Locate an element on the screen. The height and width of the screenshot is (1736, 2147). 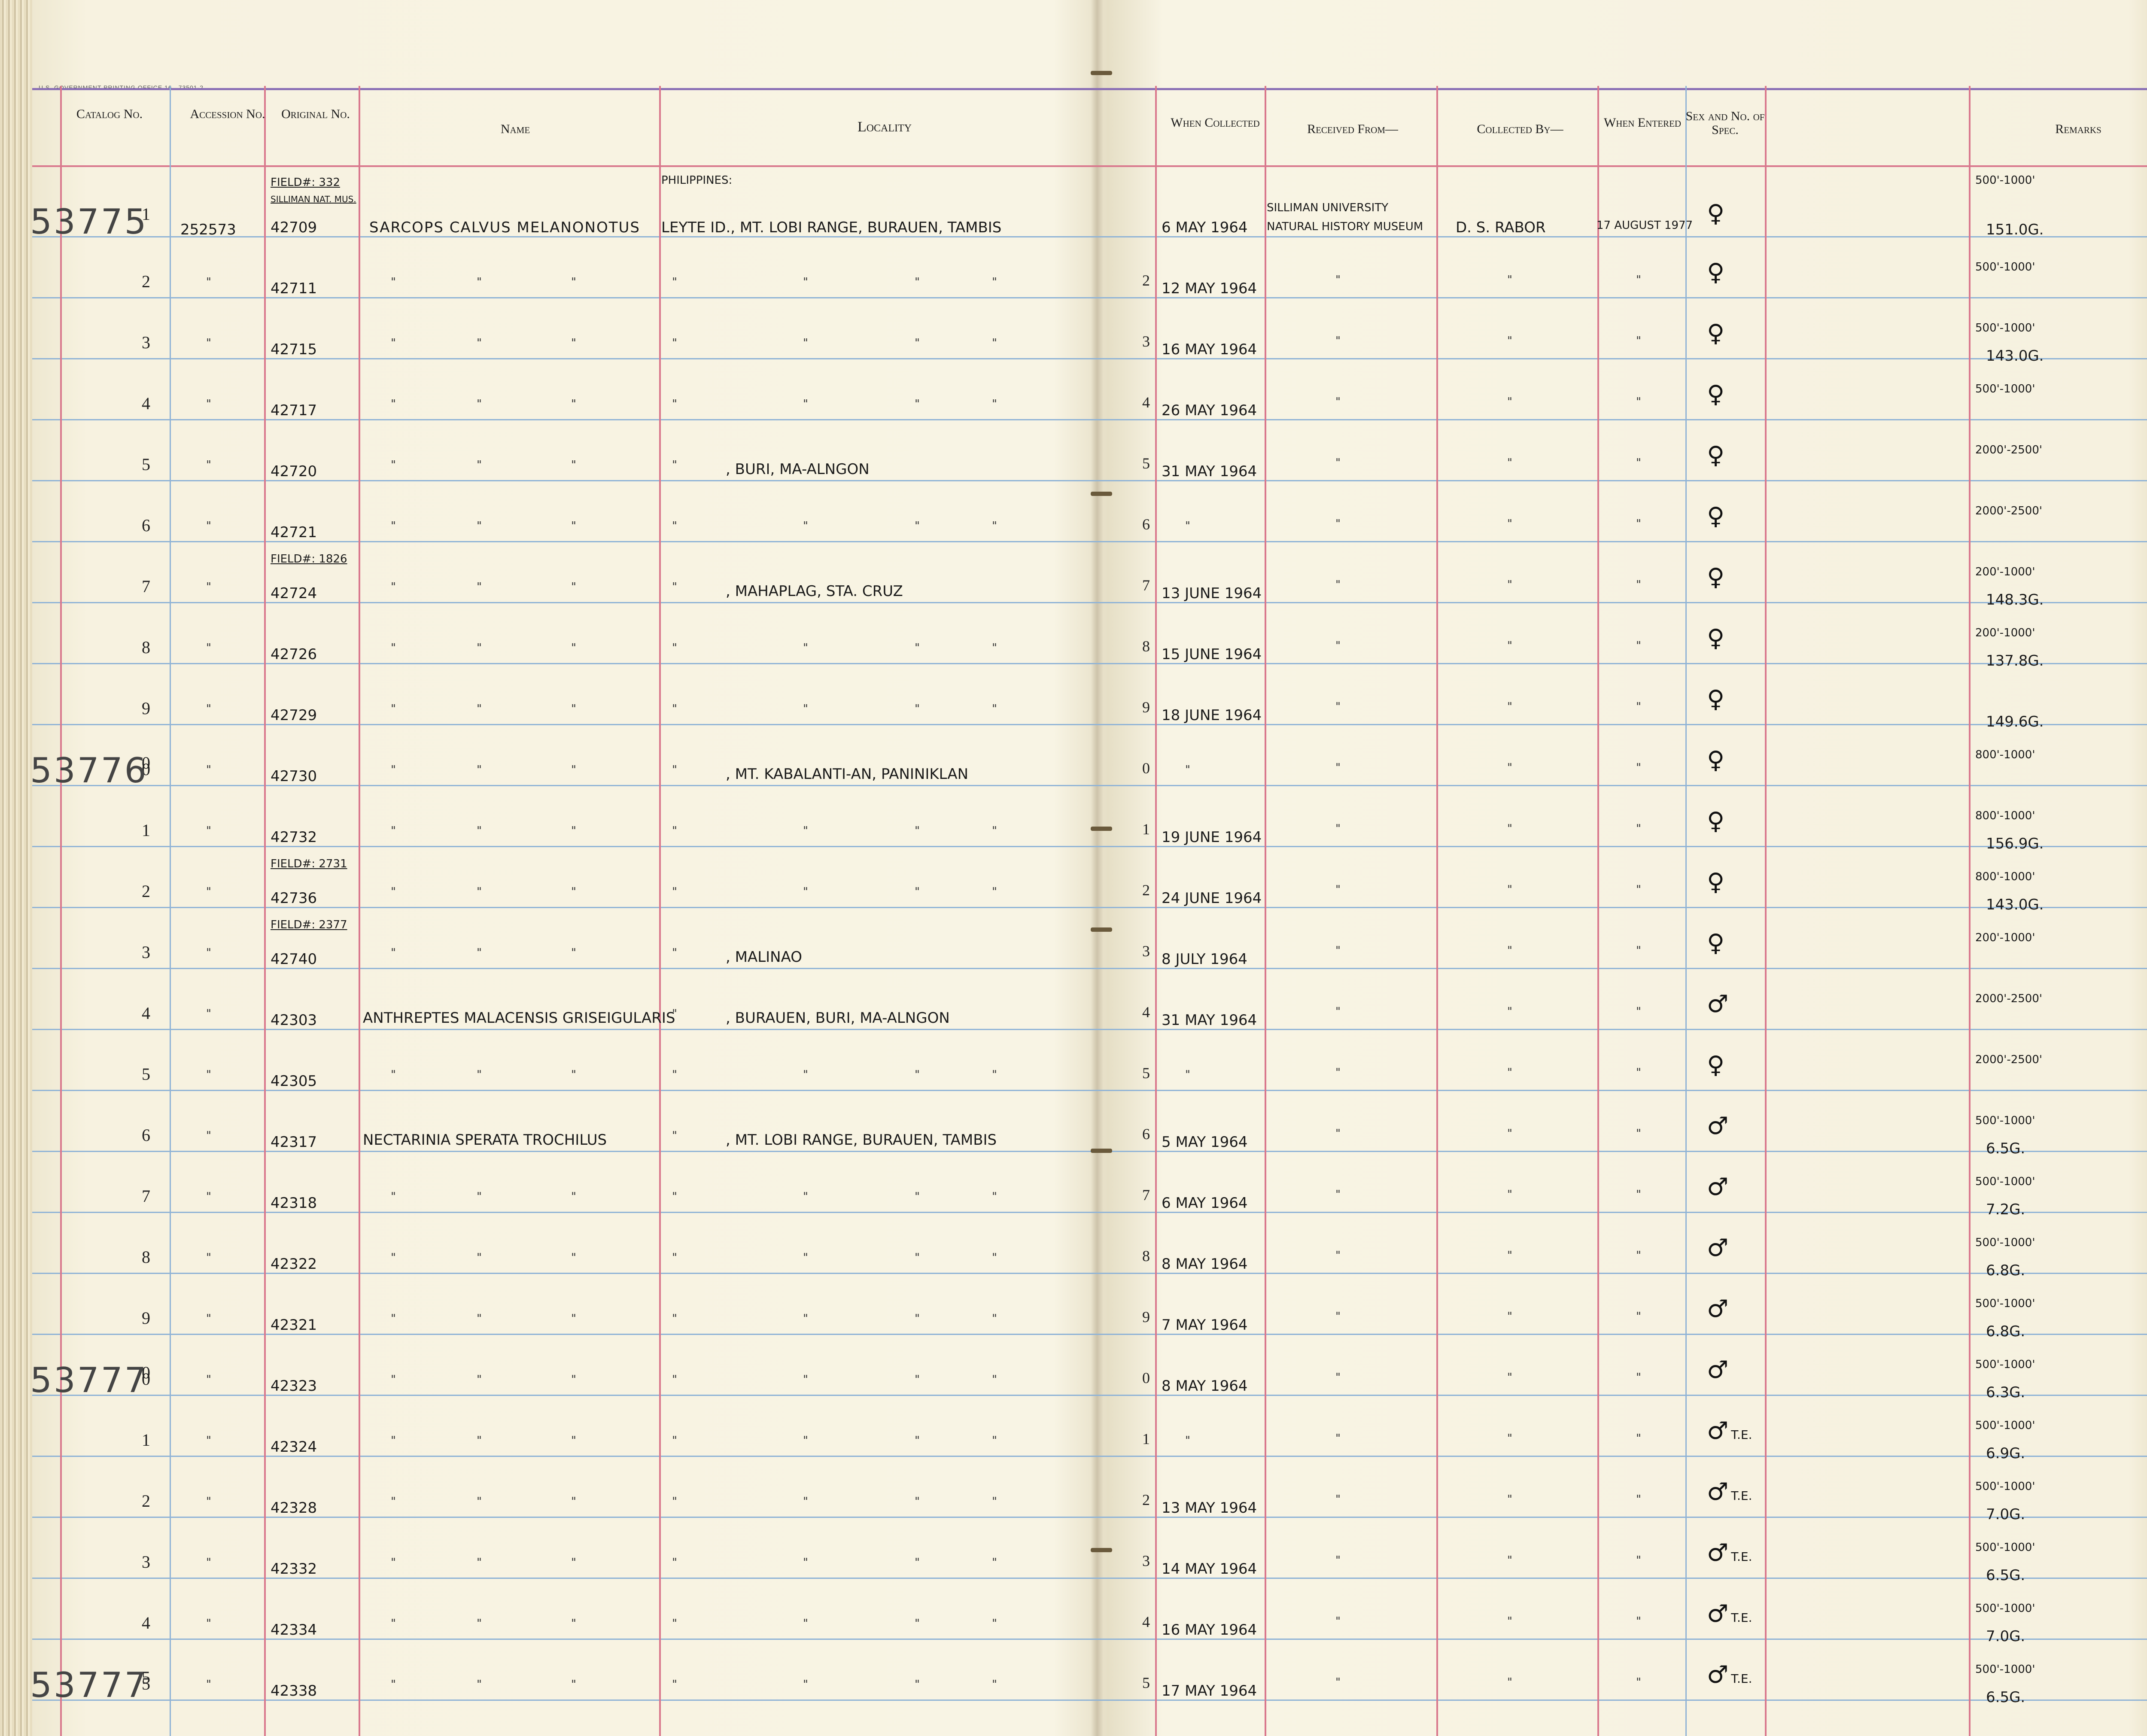
original-number: 42322 is located at coordinates (294, 1264).